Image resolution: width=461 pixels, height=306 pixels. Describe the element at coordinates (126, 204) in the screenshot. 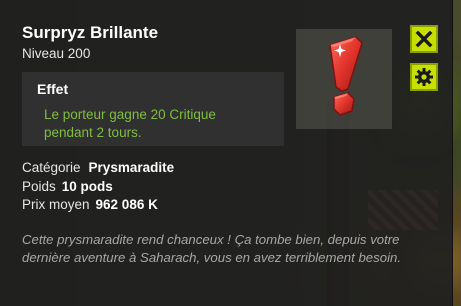

I see `price-value: 962 086 K` at that location.